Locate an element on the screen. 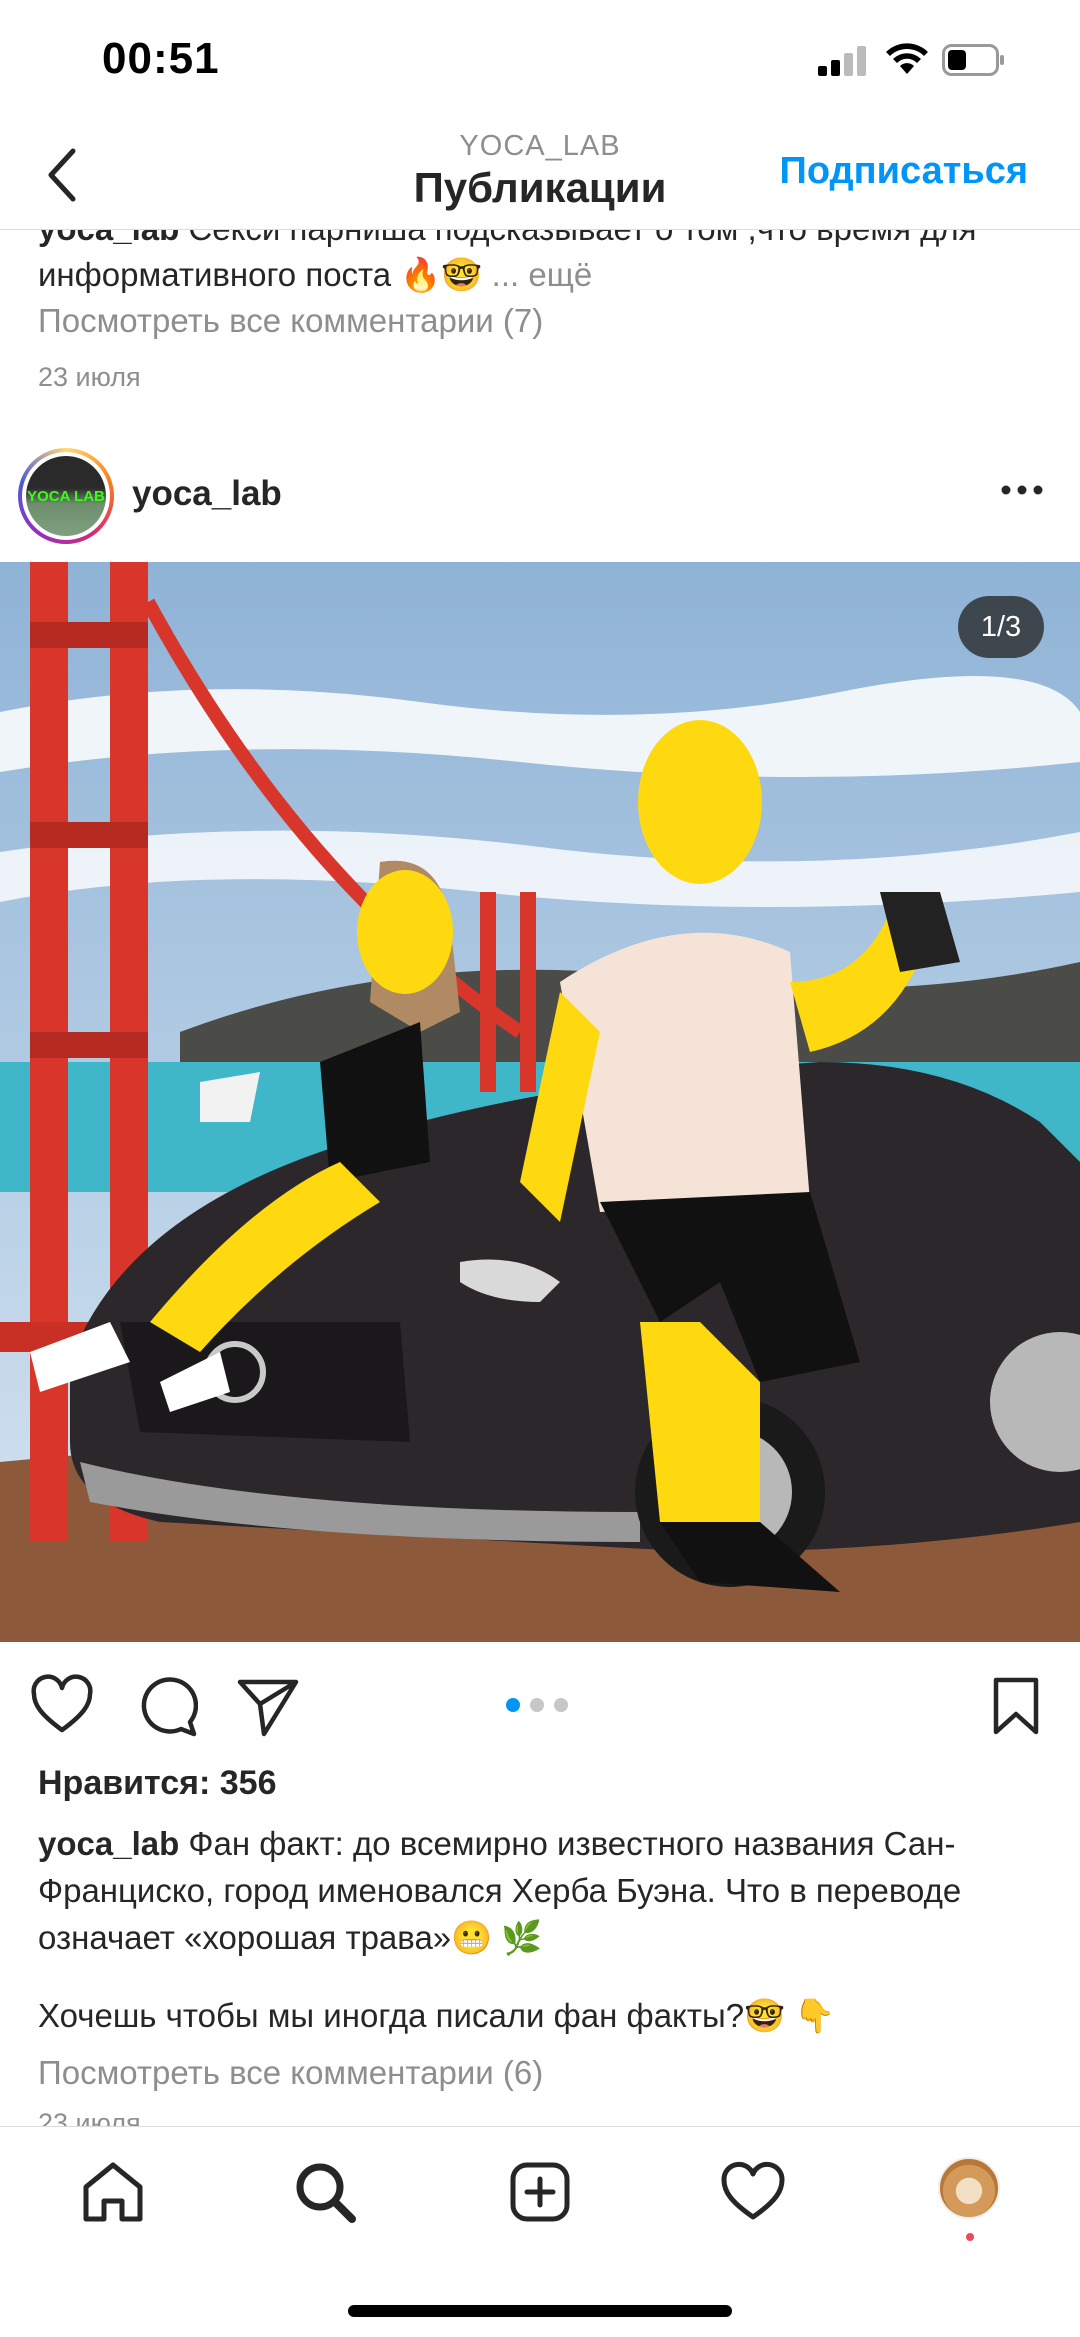 The height and width of the screenshot is (2337, 1080). bookmark-icon is located at coordinates (1016, 1706).